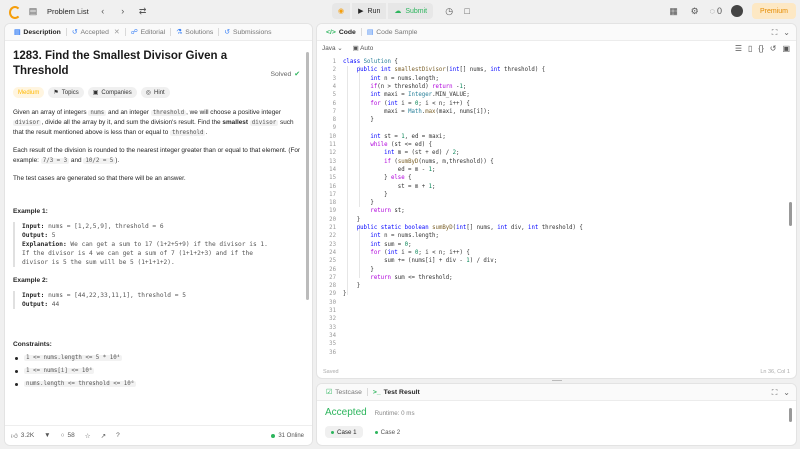 This screenshot has height=449, width=800. I want to click on inline-code: threshold, so click(168, 113).